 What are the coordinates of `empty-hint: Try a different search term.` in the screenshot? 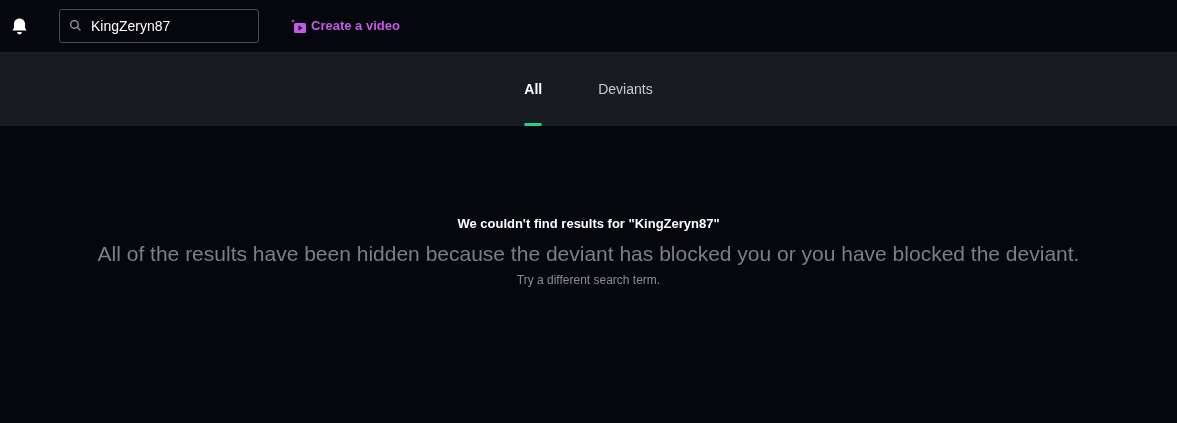 It's located at (588, 280).